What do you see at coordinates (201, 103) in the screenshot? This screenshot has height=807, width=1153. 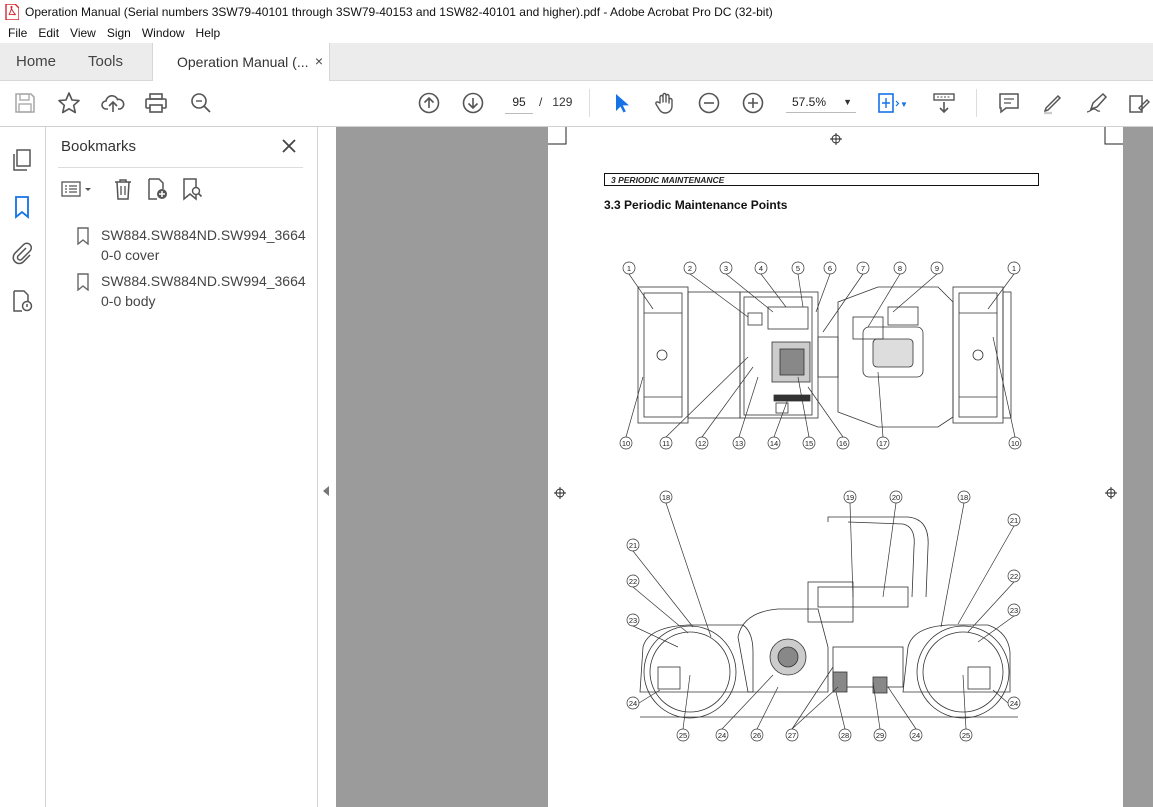 I see `zoom-search-icon` at bounding box center [201, 103].